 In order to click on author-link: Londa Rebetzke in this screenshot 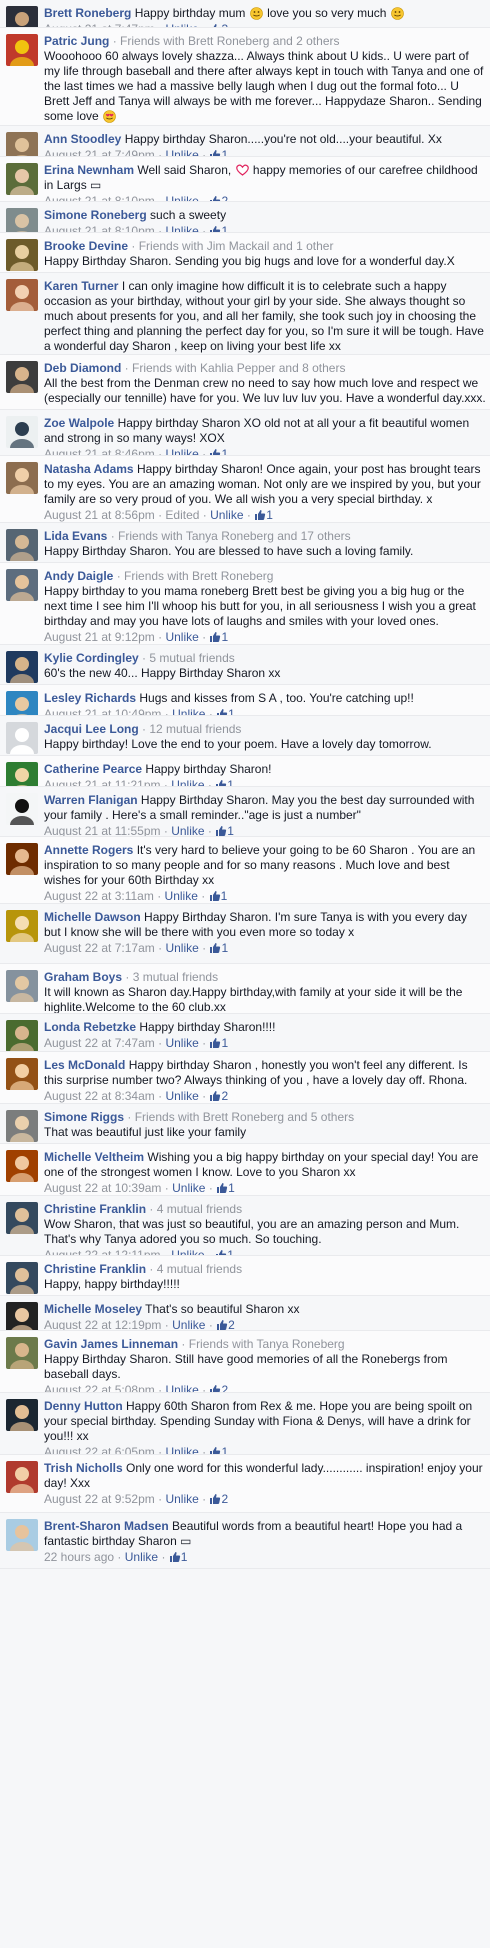, I will do `click(90, 1027)`.